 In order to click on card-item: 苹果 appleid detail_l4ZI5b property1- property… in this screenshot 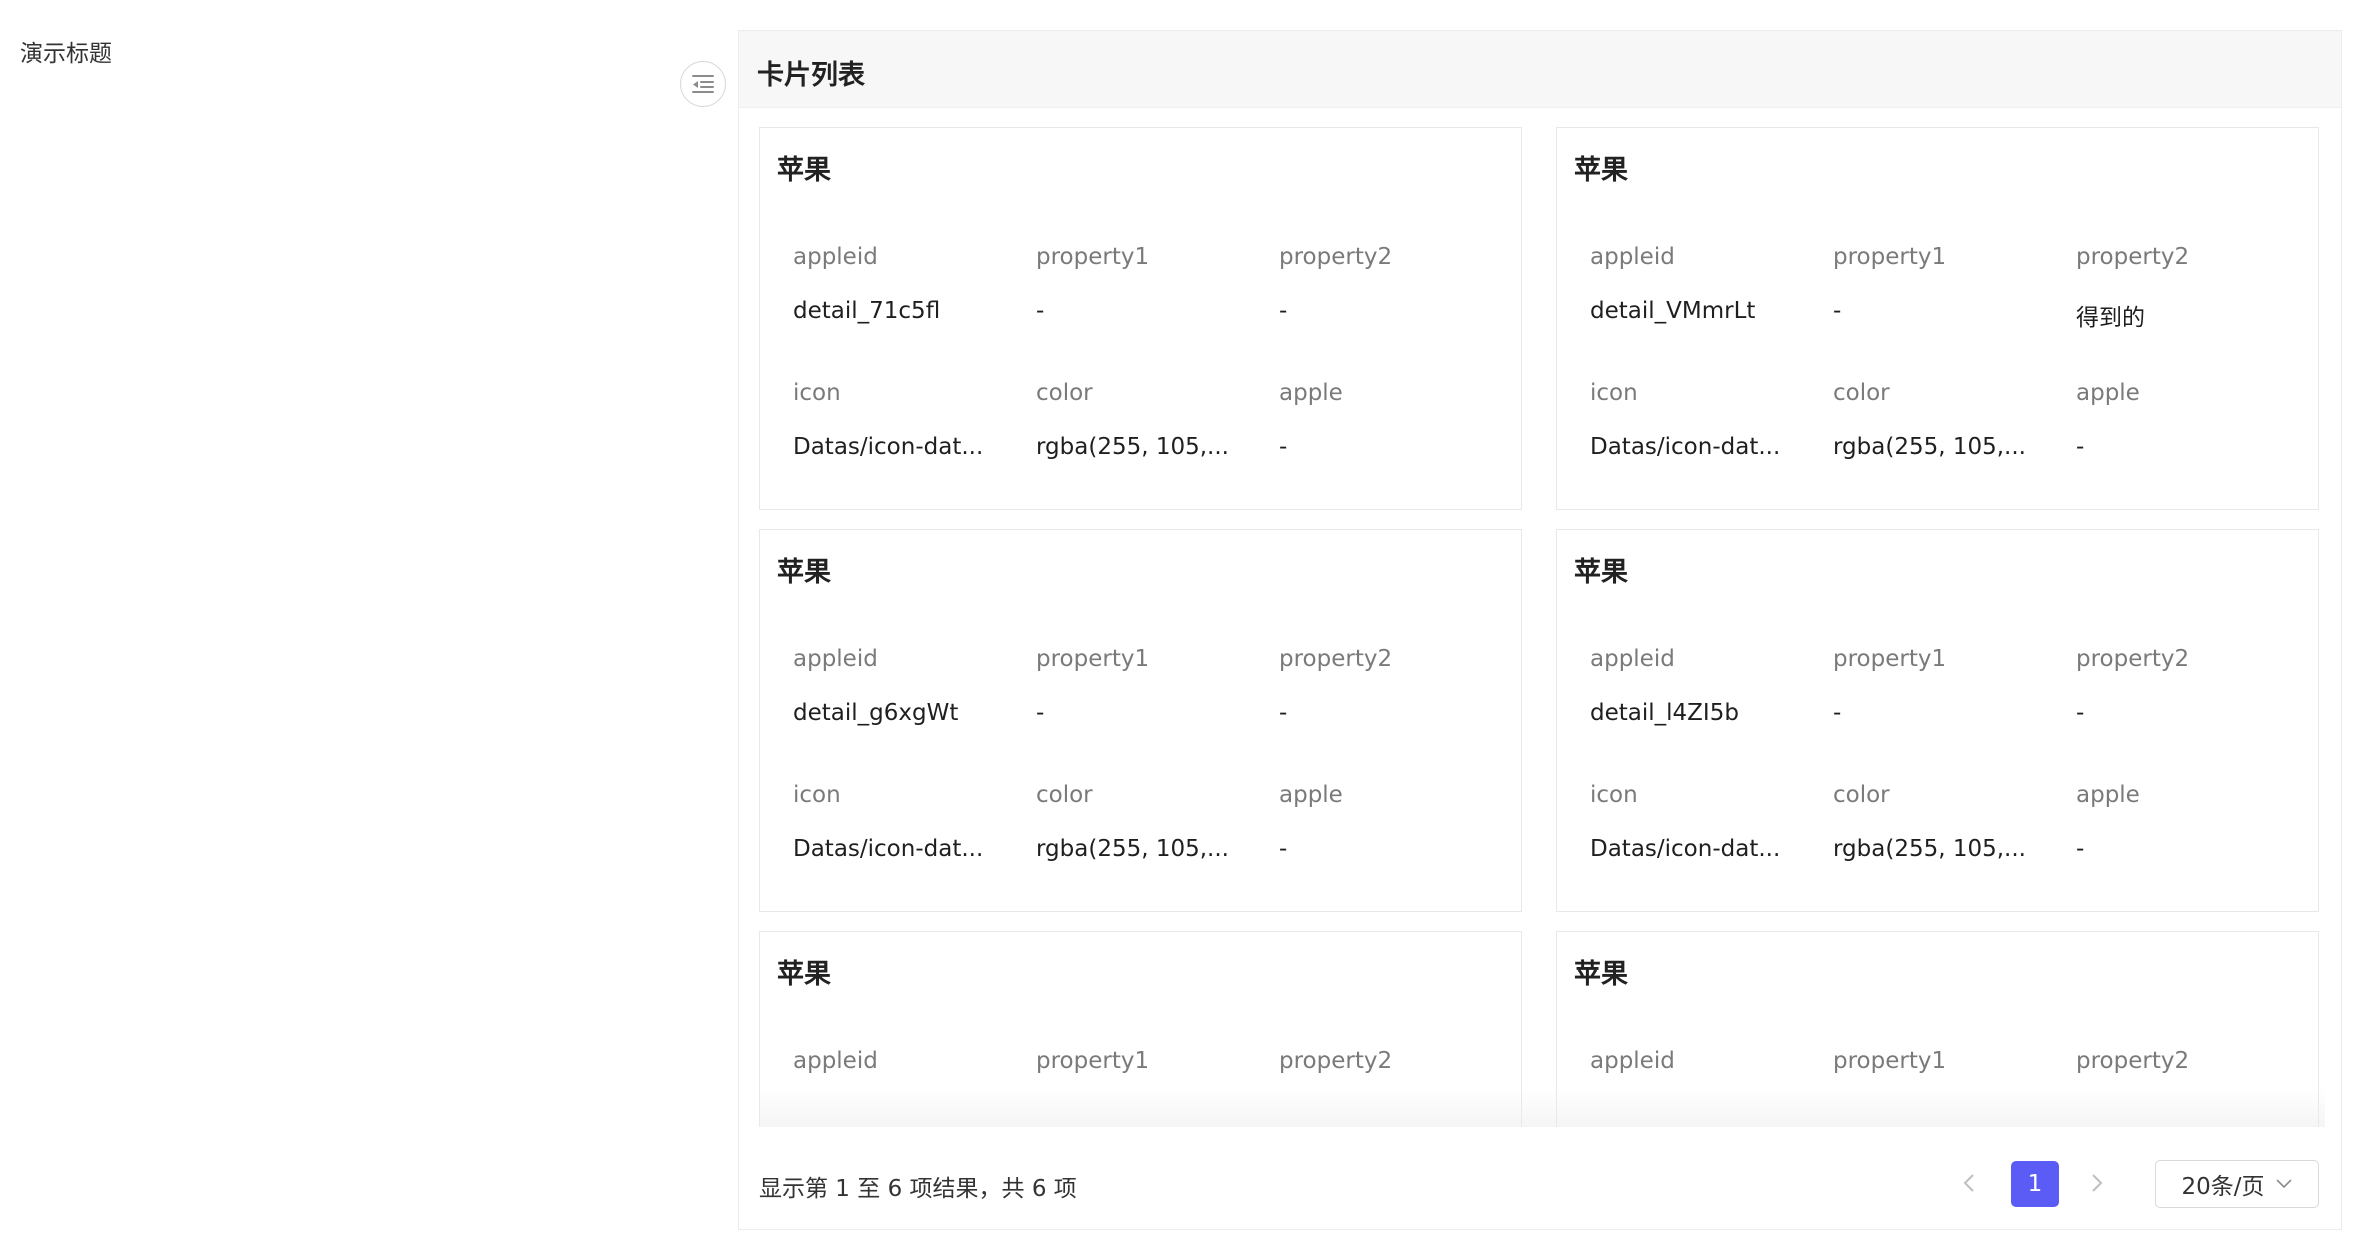, I will do `click(1937, 720)`.